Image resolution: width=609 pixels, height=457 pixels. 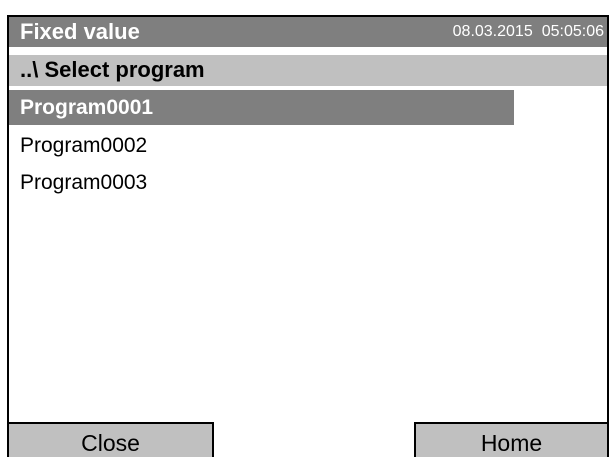 I want to click on program-label: Program0002, so click(x=84, y=145).